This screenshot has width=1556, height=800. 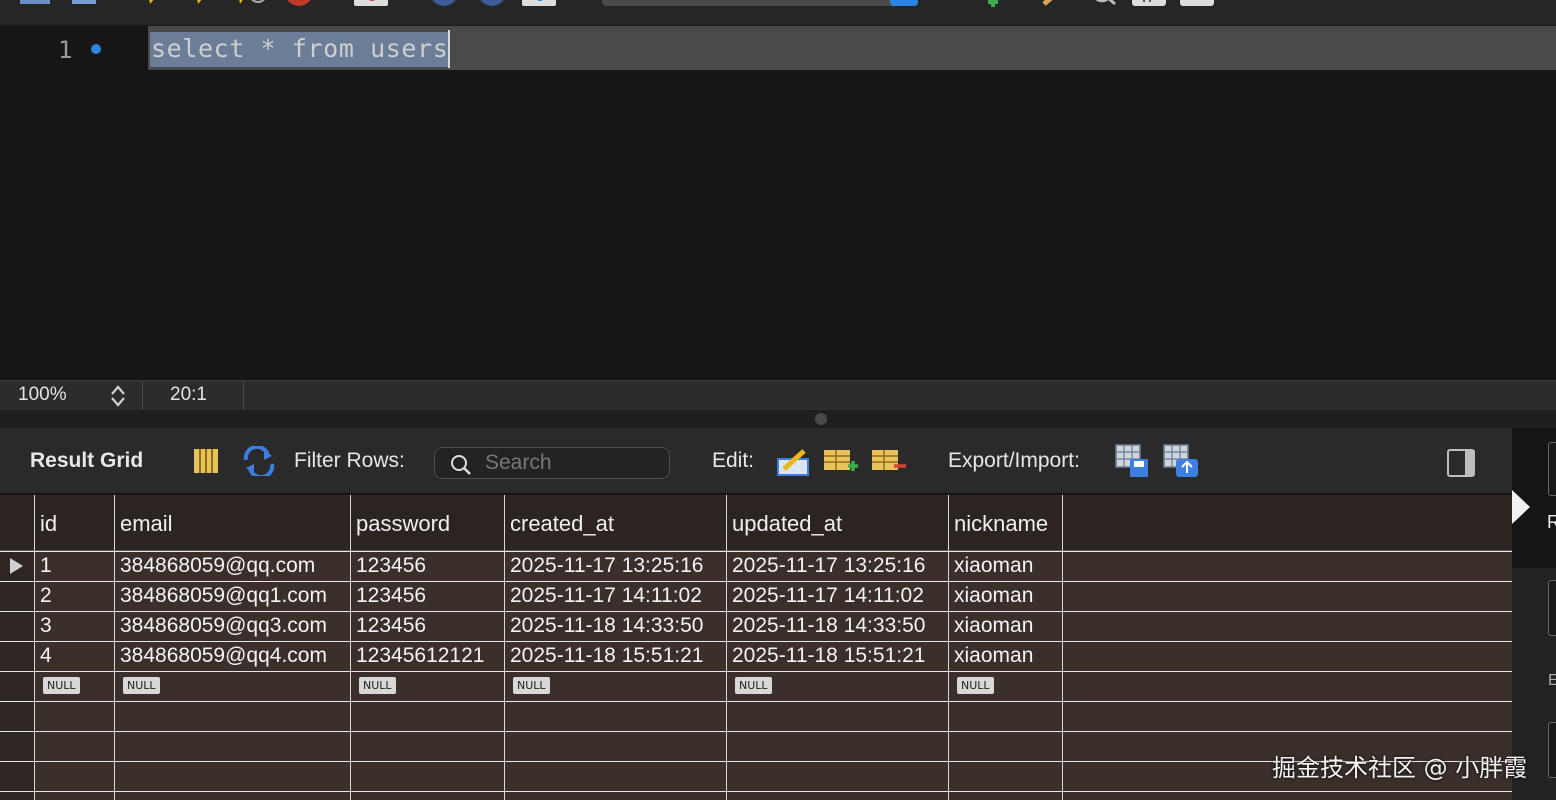 What do you see at coordinates (1052, 3) in the screenshot?
I see `beautify-icon` at bounding box center [1052, 3].